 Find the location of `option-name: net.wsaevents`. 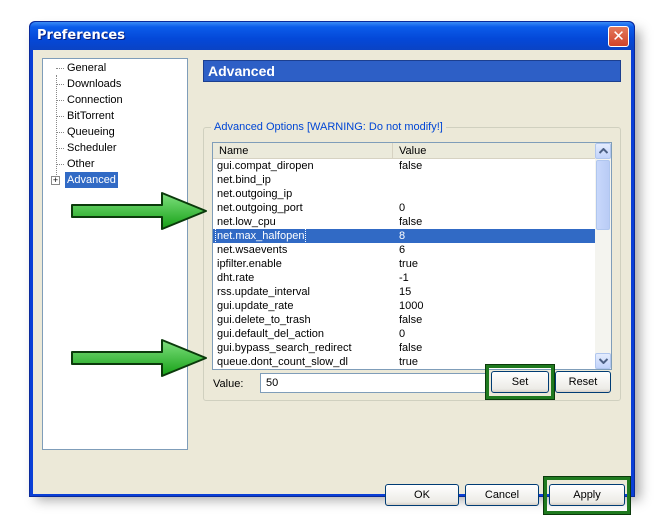

option-name: net.wsaevents is located at coordinates (252, 250).